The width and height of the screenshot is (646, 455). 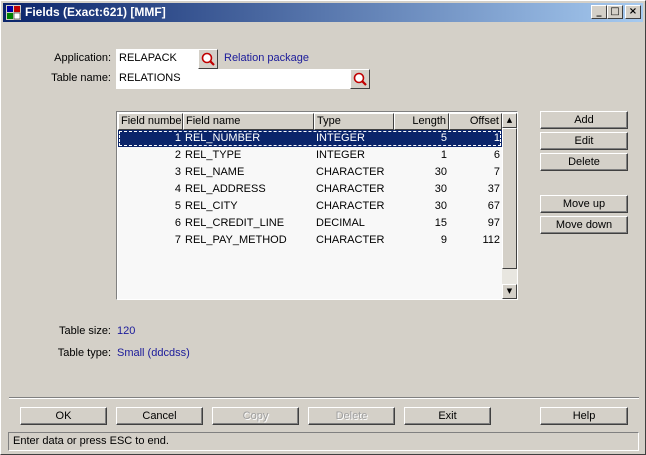 I want to click on scroll-down-button: ▼, so click(x=509, y=291).